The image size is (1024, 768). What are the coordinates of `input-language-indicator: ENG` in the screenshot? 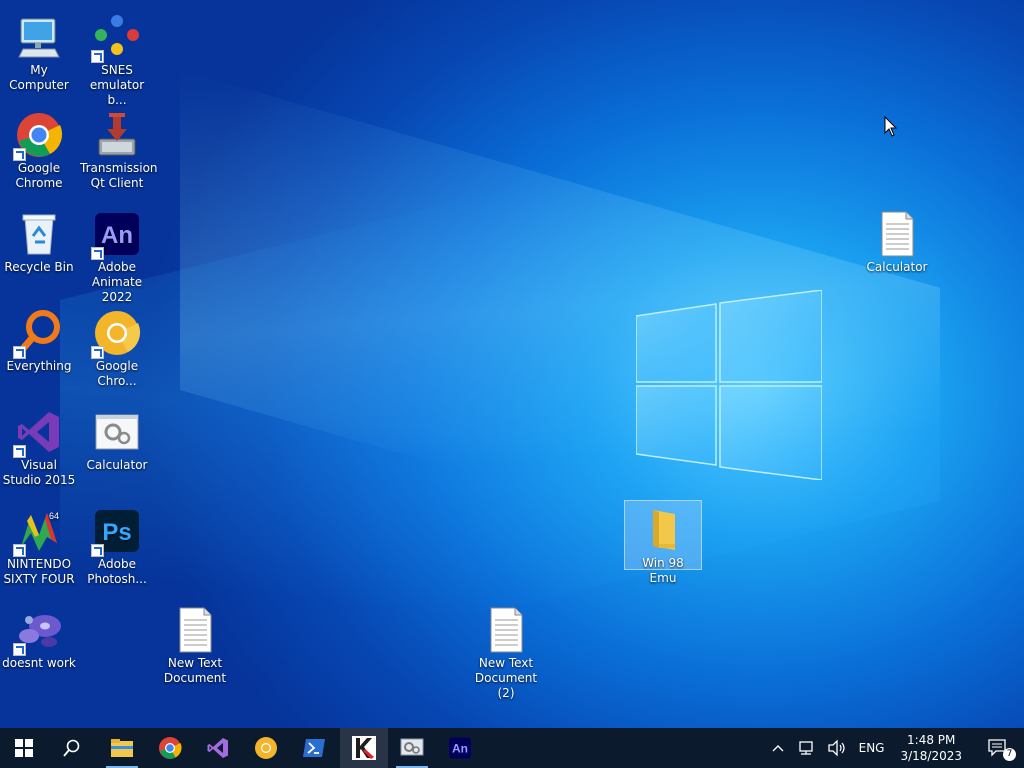 It's located at (872, 748).